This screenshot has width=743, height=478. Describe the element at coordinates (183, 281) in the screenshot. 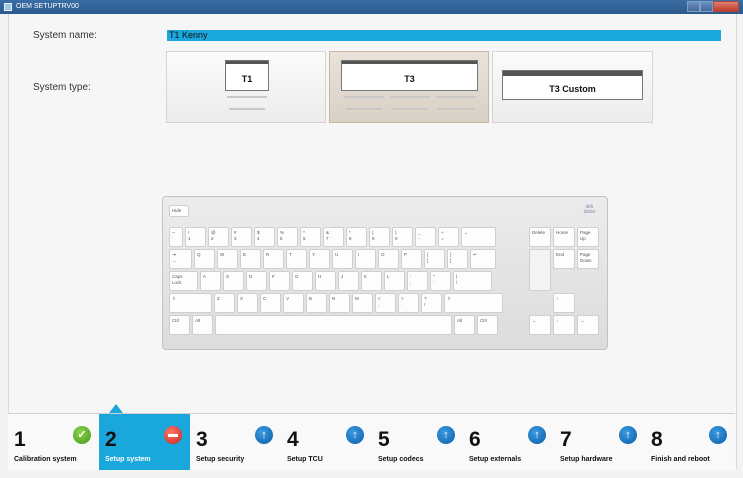

I see `keyboard-key: Caps Lock` at that location.